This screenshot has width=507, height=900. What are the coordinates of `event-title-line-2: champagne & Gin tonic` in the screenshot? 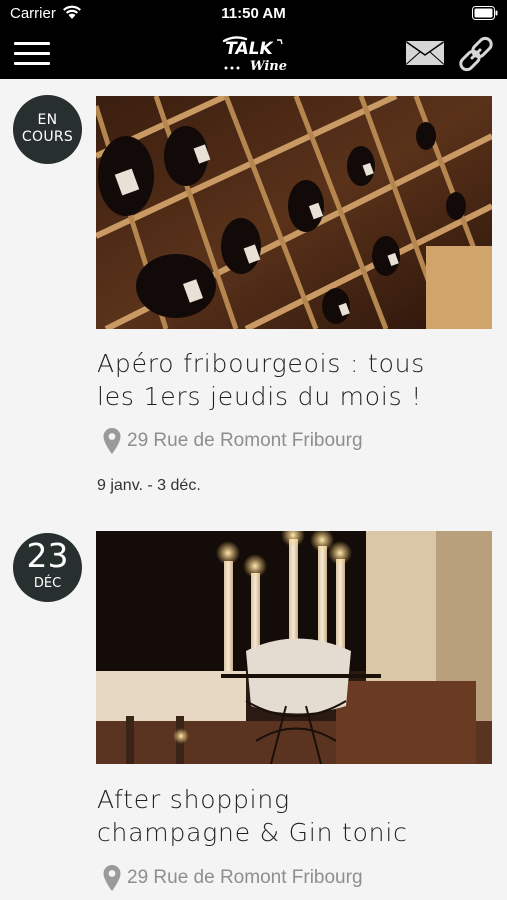 It's located at (252, 832).